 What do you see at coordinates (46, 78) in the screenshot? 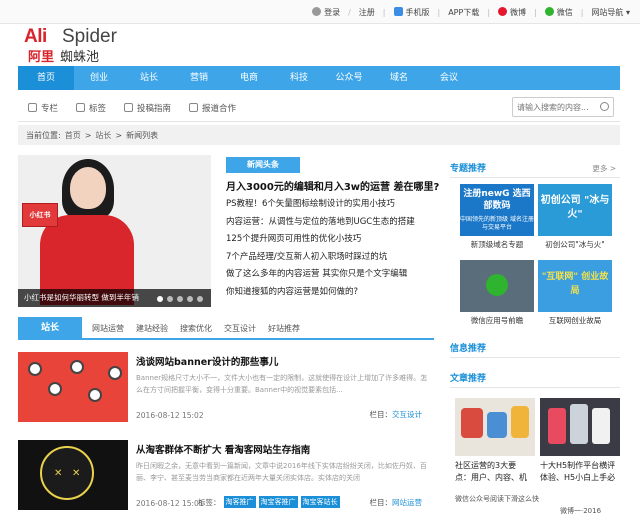
I see `nav-item-home: 首页` at bounding box center [46, 78].